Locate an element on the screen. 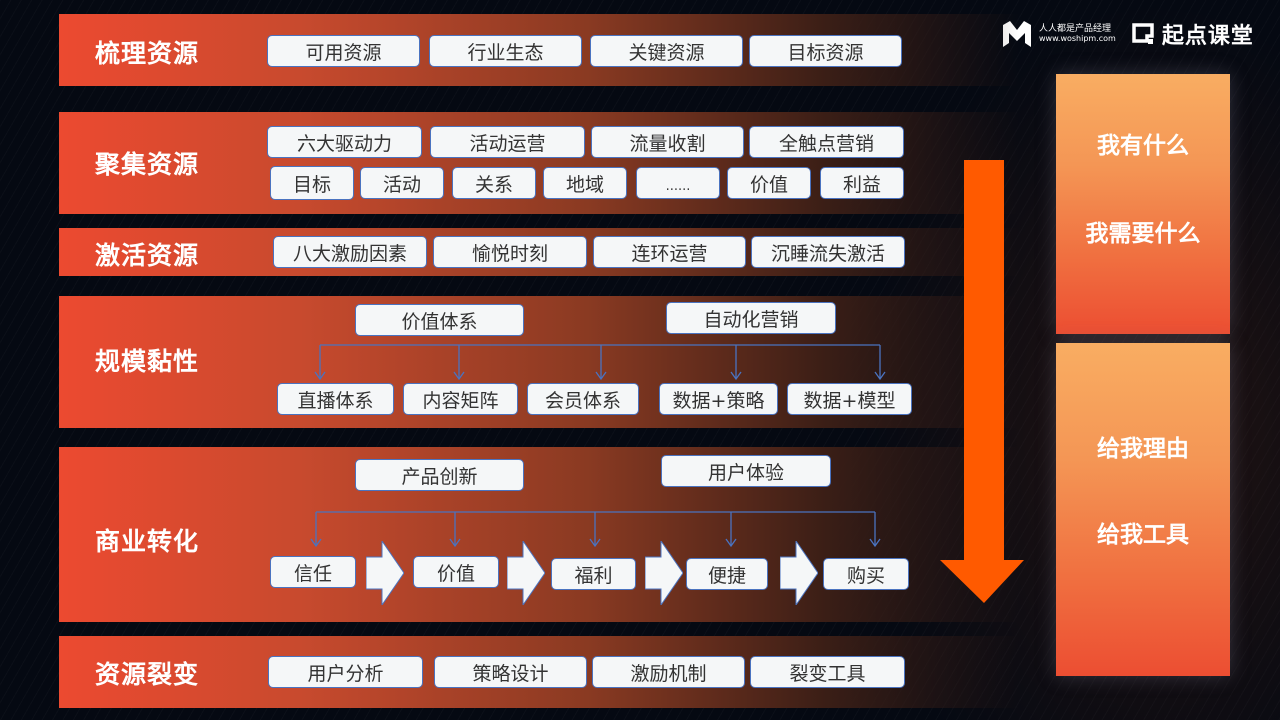  pill-item: 激励机制 is located at coordinates (668, 672).